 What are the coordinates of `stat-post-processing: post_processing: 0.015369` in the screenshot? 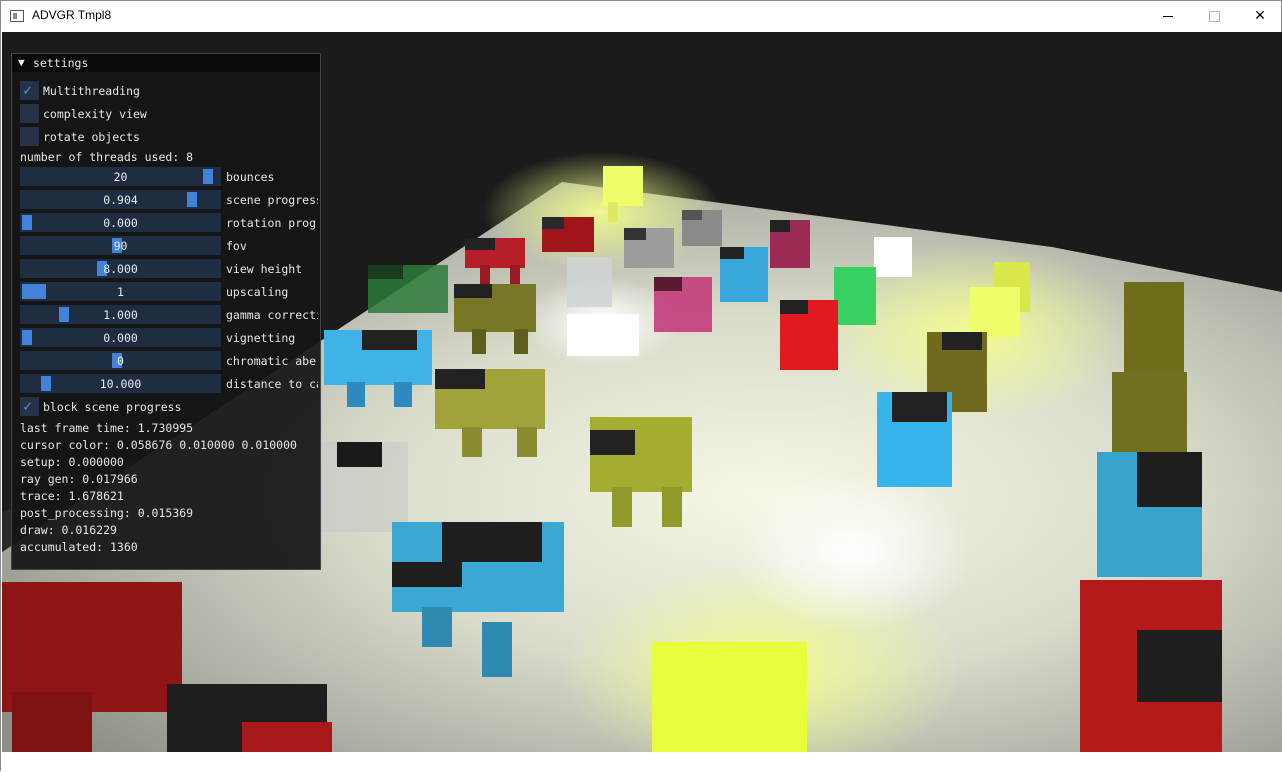 It's located at (107, 513).